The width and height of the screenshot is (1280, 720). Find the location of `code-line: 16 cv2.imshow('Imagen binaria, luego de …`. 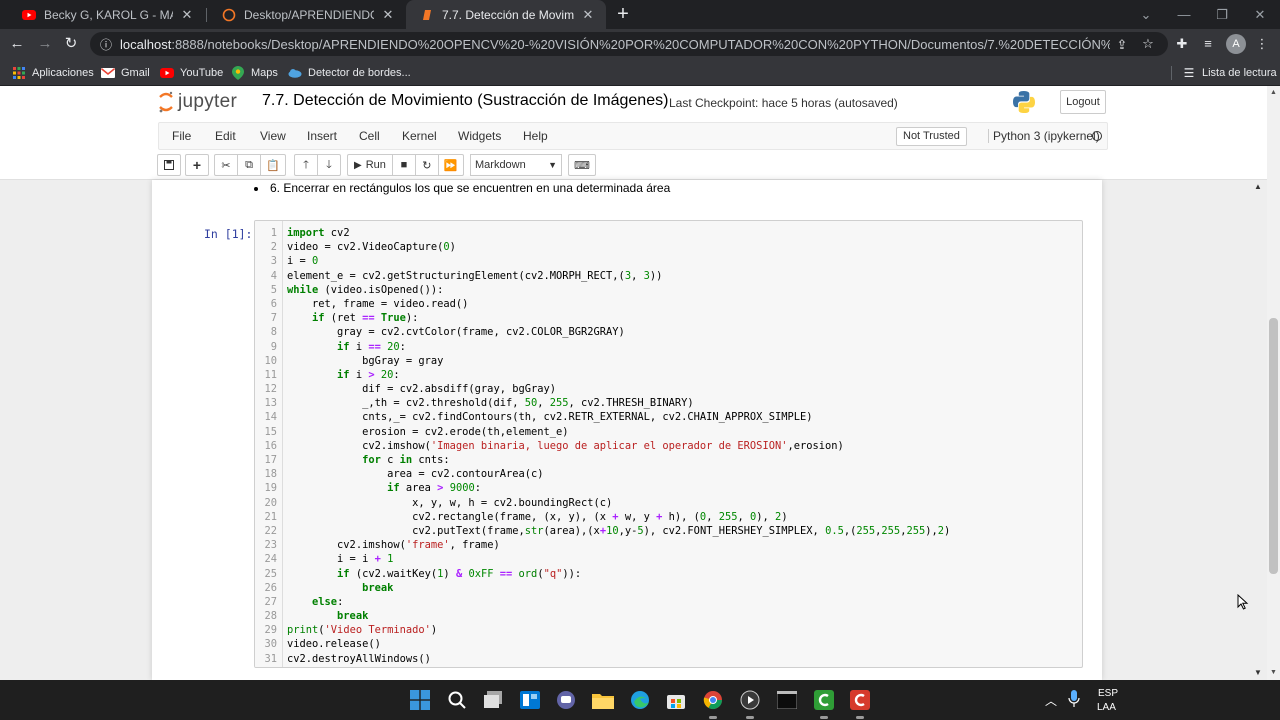

code-line: 16 cv2.imshow('Imagen binaria, luego de … is located at coordinates (668, 446).